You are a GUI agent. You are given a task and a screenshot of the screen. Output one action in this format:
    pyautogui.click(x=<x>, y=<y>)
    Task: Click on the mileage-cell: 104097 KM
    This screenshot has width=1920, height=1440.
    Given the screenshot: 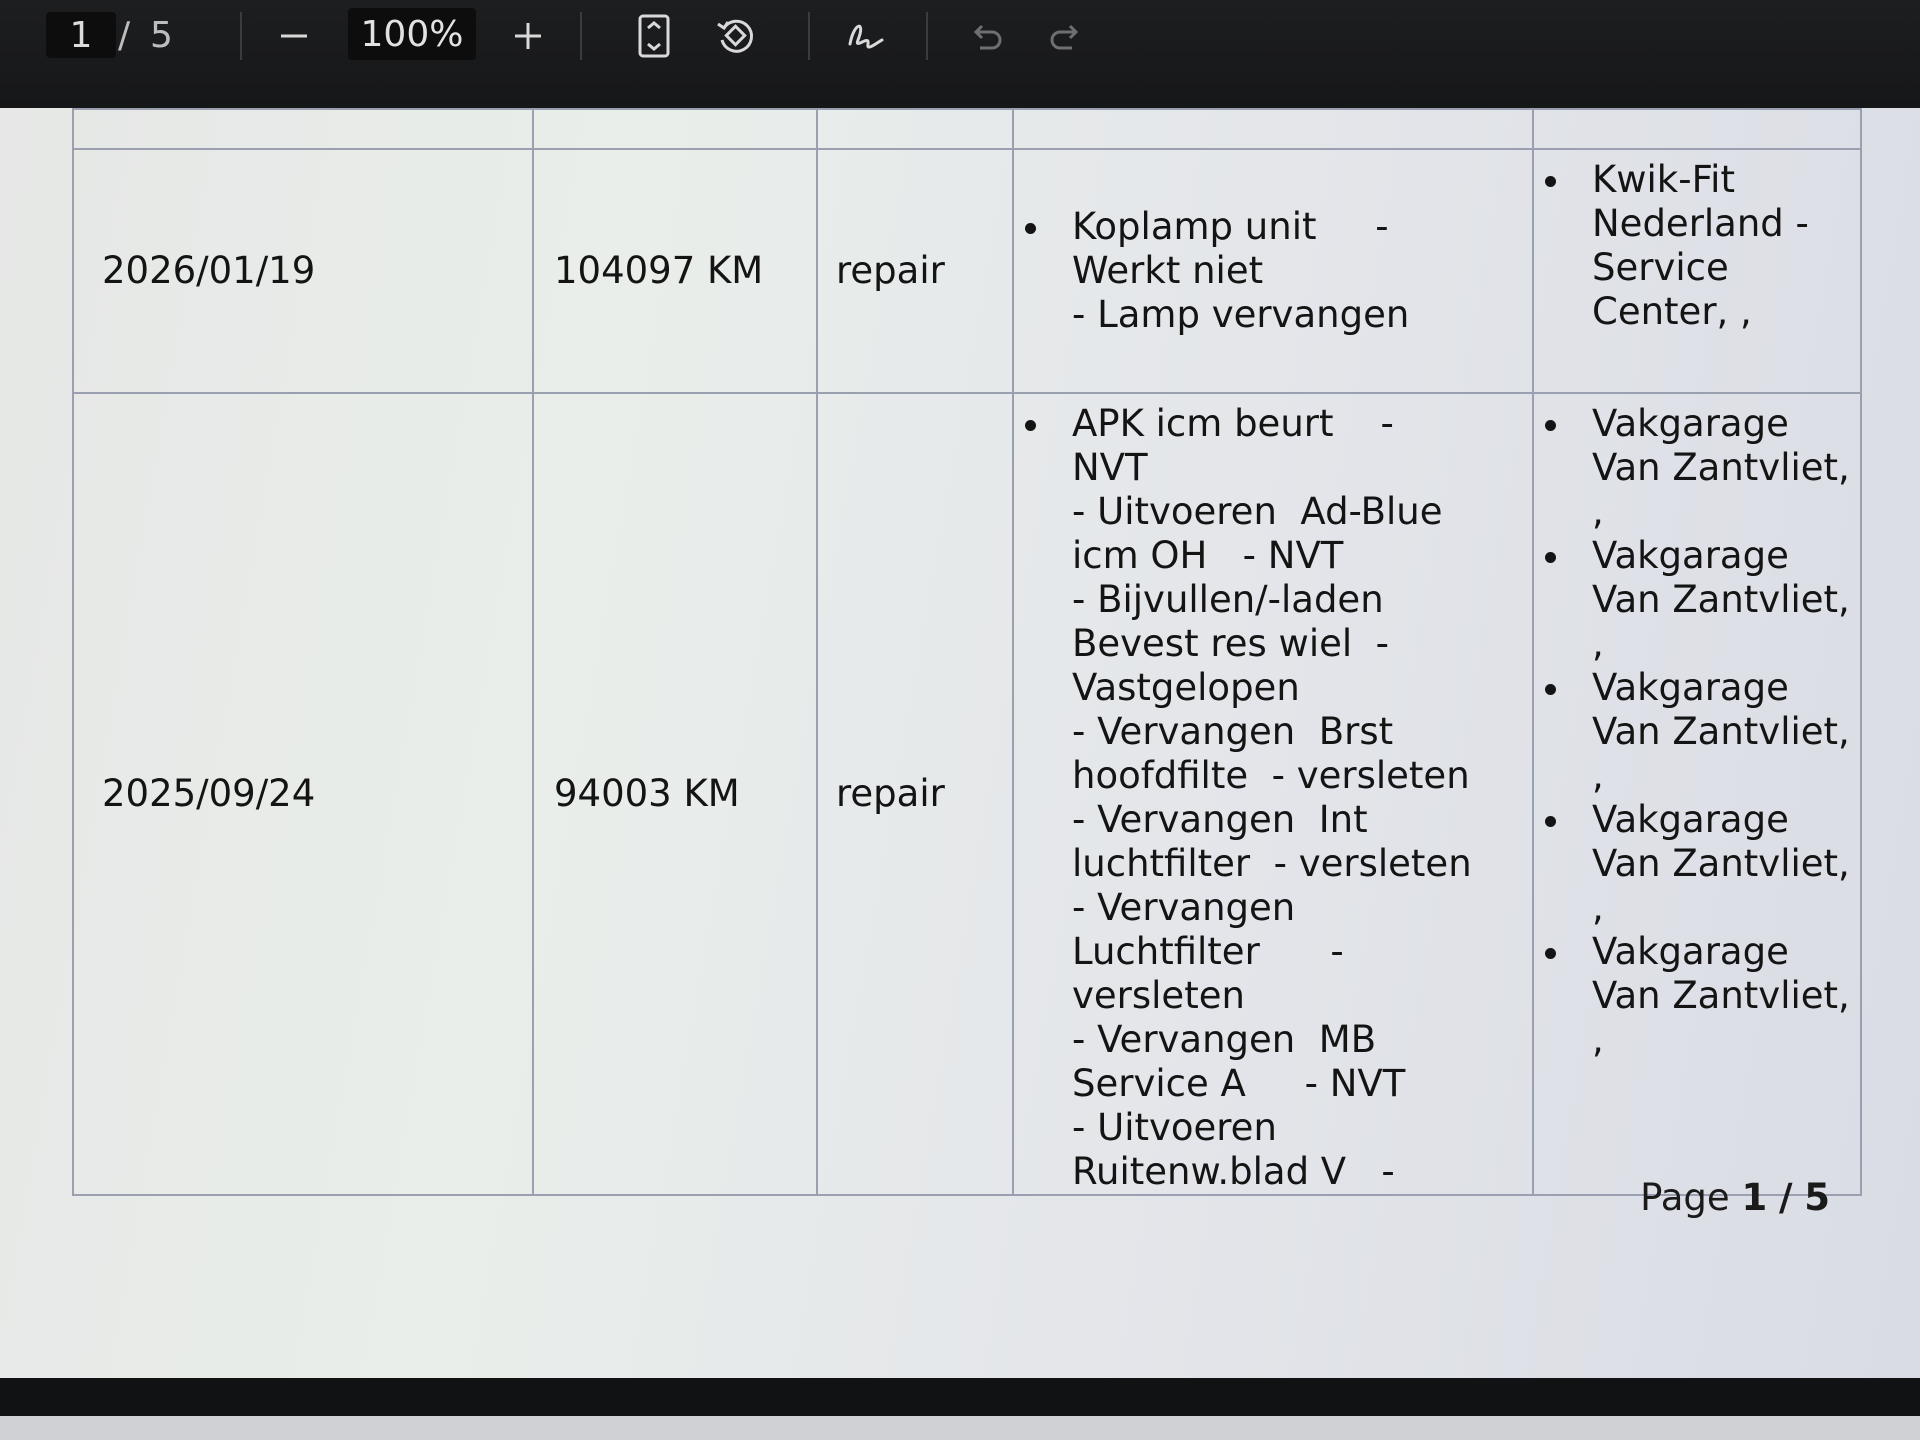 What is the action you would take?
    pyautogui.click(x=675, y=271)
    